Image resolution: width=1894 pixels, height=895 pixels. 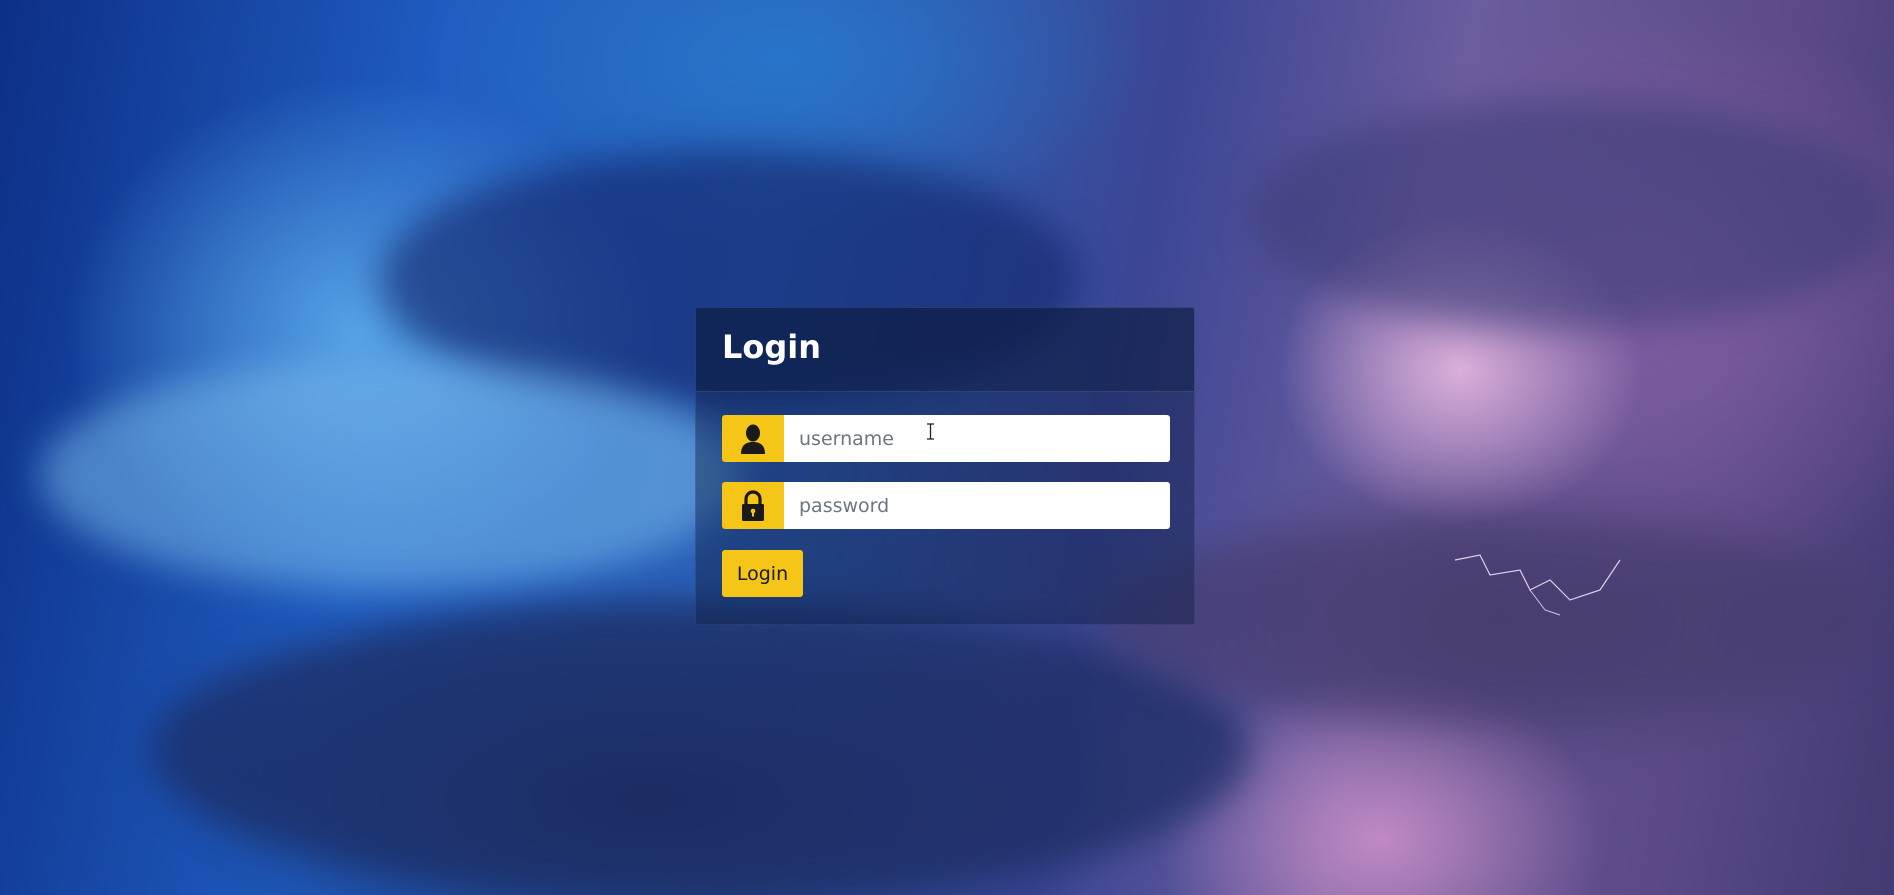 I want to click on login-button: Login, so click(x=762, y=573).